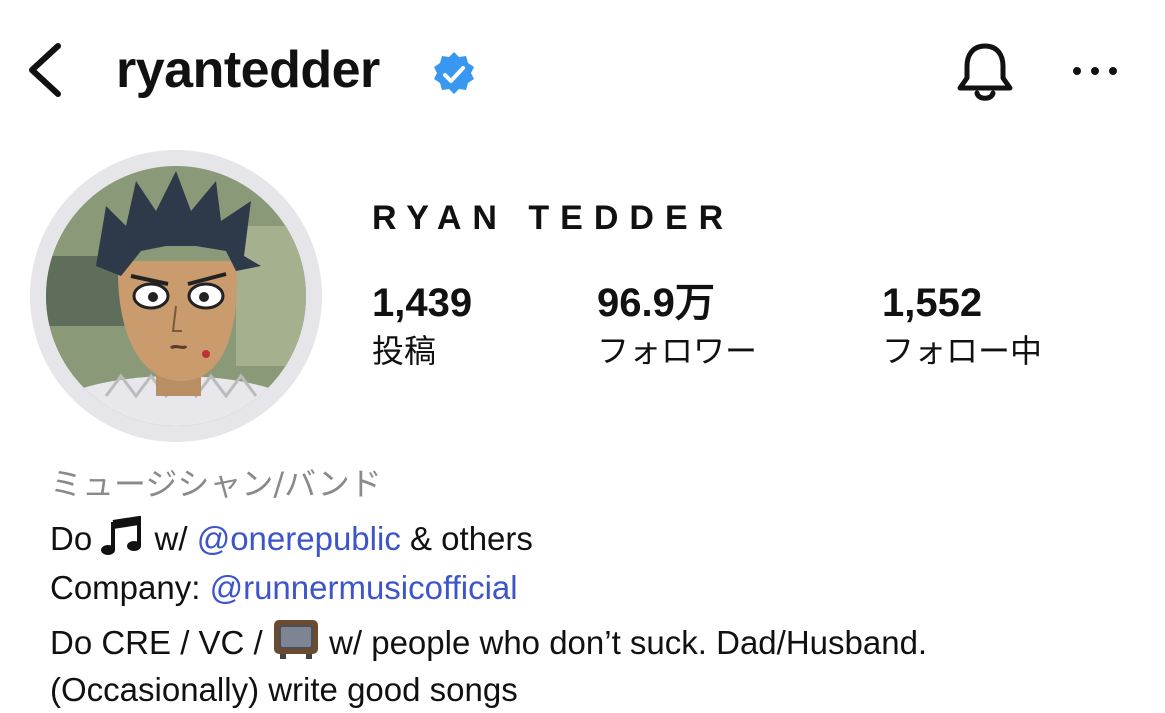 This screenshot has width=1165, height=713. Describe the element at coordinates (985, 72) in the screenshot. I see `bell-icon` at that location.